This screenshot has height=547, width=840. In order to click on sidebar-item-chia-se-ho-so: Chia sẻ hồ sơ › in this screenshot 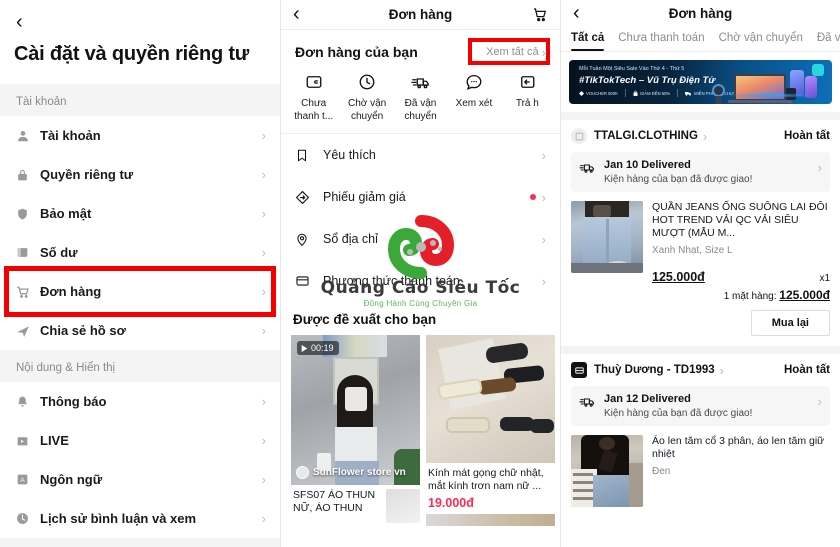, I will do `click(140, 330)`.